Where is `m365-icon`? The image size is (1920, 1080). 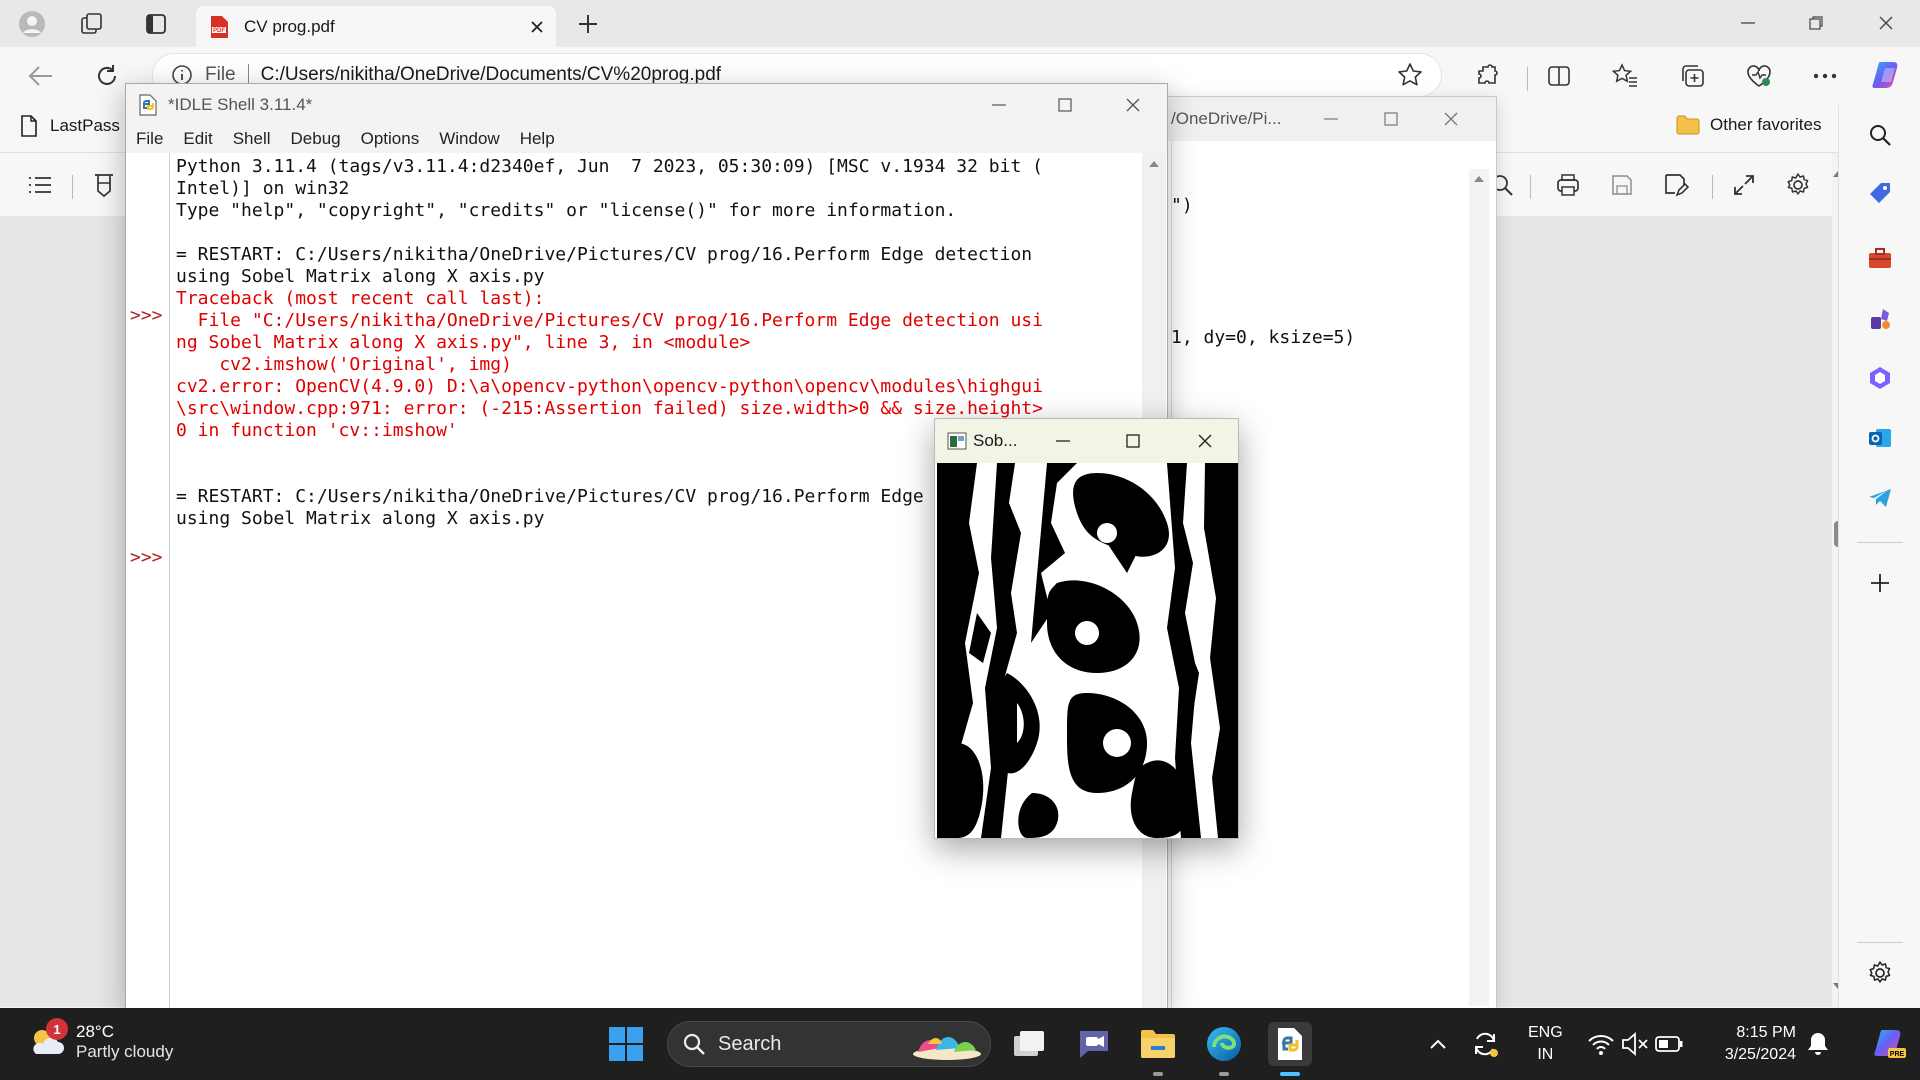
m365-icon is located at coordinates (1880, 378).